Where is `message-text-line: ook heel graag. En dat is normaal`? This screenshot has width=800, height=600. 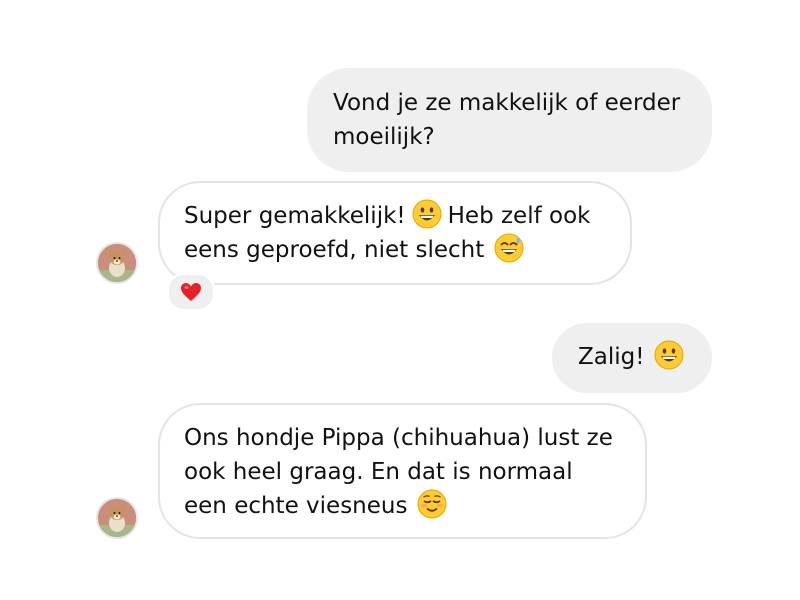 message-text-line: ook heel graag. En dat is normaal is located at coordinates (378, 472).